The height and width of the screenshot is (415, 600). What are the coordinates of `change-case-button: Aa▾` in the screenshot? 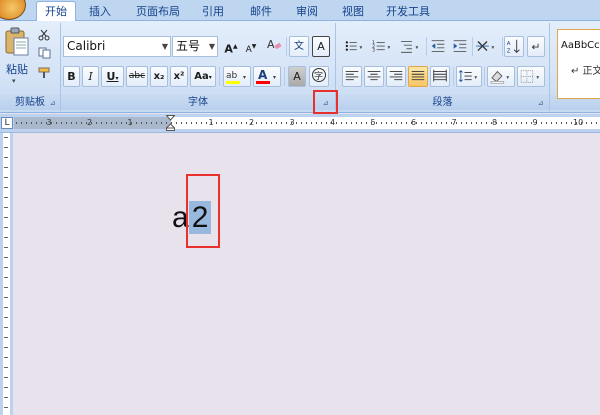 It's located at (203, 76).